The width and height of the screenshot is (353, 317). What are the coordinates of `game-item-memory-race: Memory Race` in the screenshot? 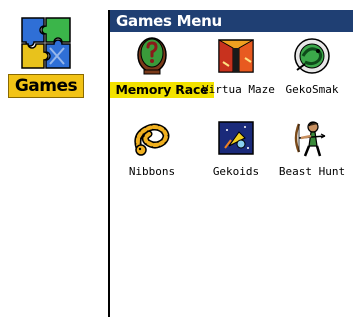 It's located at (162, 67).